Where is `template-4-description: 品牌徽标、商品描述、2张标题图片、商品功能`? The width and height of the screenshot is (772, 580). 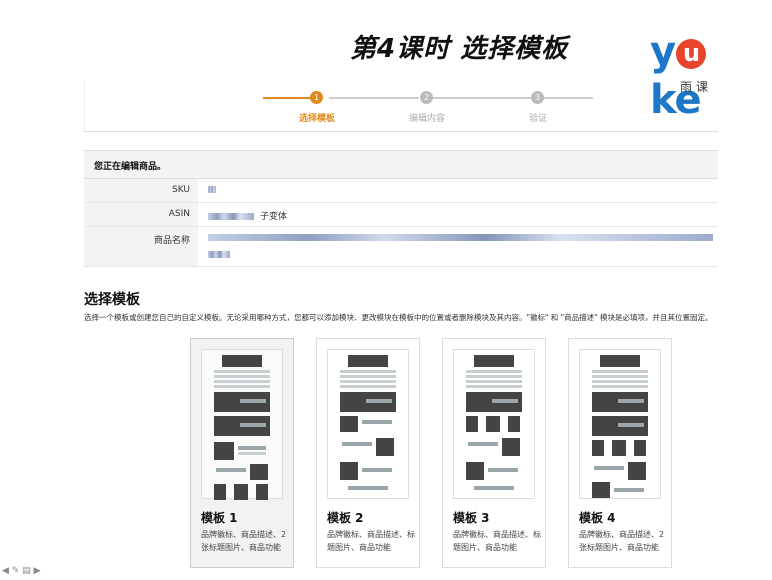 template-4-description: 品牌徽标、商品描述、2张标题图片、商品功能 is located at coordinates (622, 541).